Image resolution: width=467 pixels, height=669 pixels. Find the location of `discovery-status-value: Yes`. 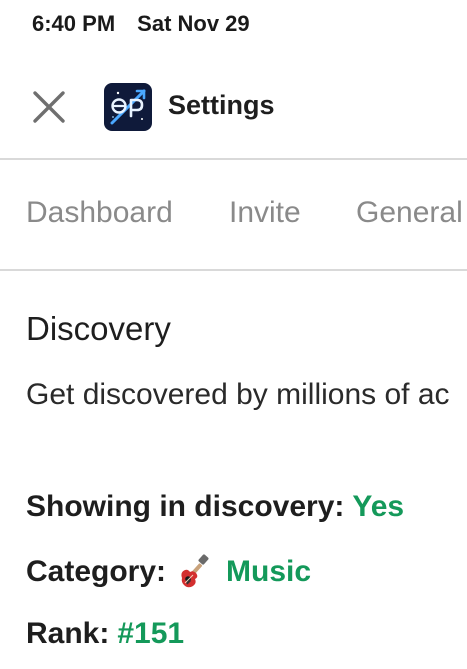

discovery-status-value: Yes is located at coordinates (378, 506).